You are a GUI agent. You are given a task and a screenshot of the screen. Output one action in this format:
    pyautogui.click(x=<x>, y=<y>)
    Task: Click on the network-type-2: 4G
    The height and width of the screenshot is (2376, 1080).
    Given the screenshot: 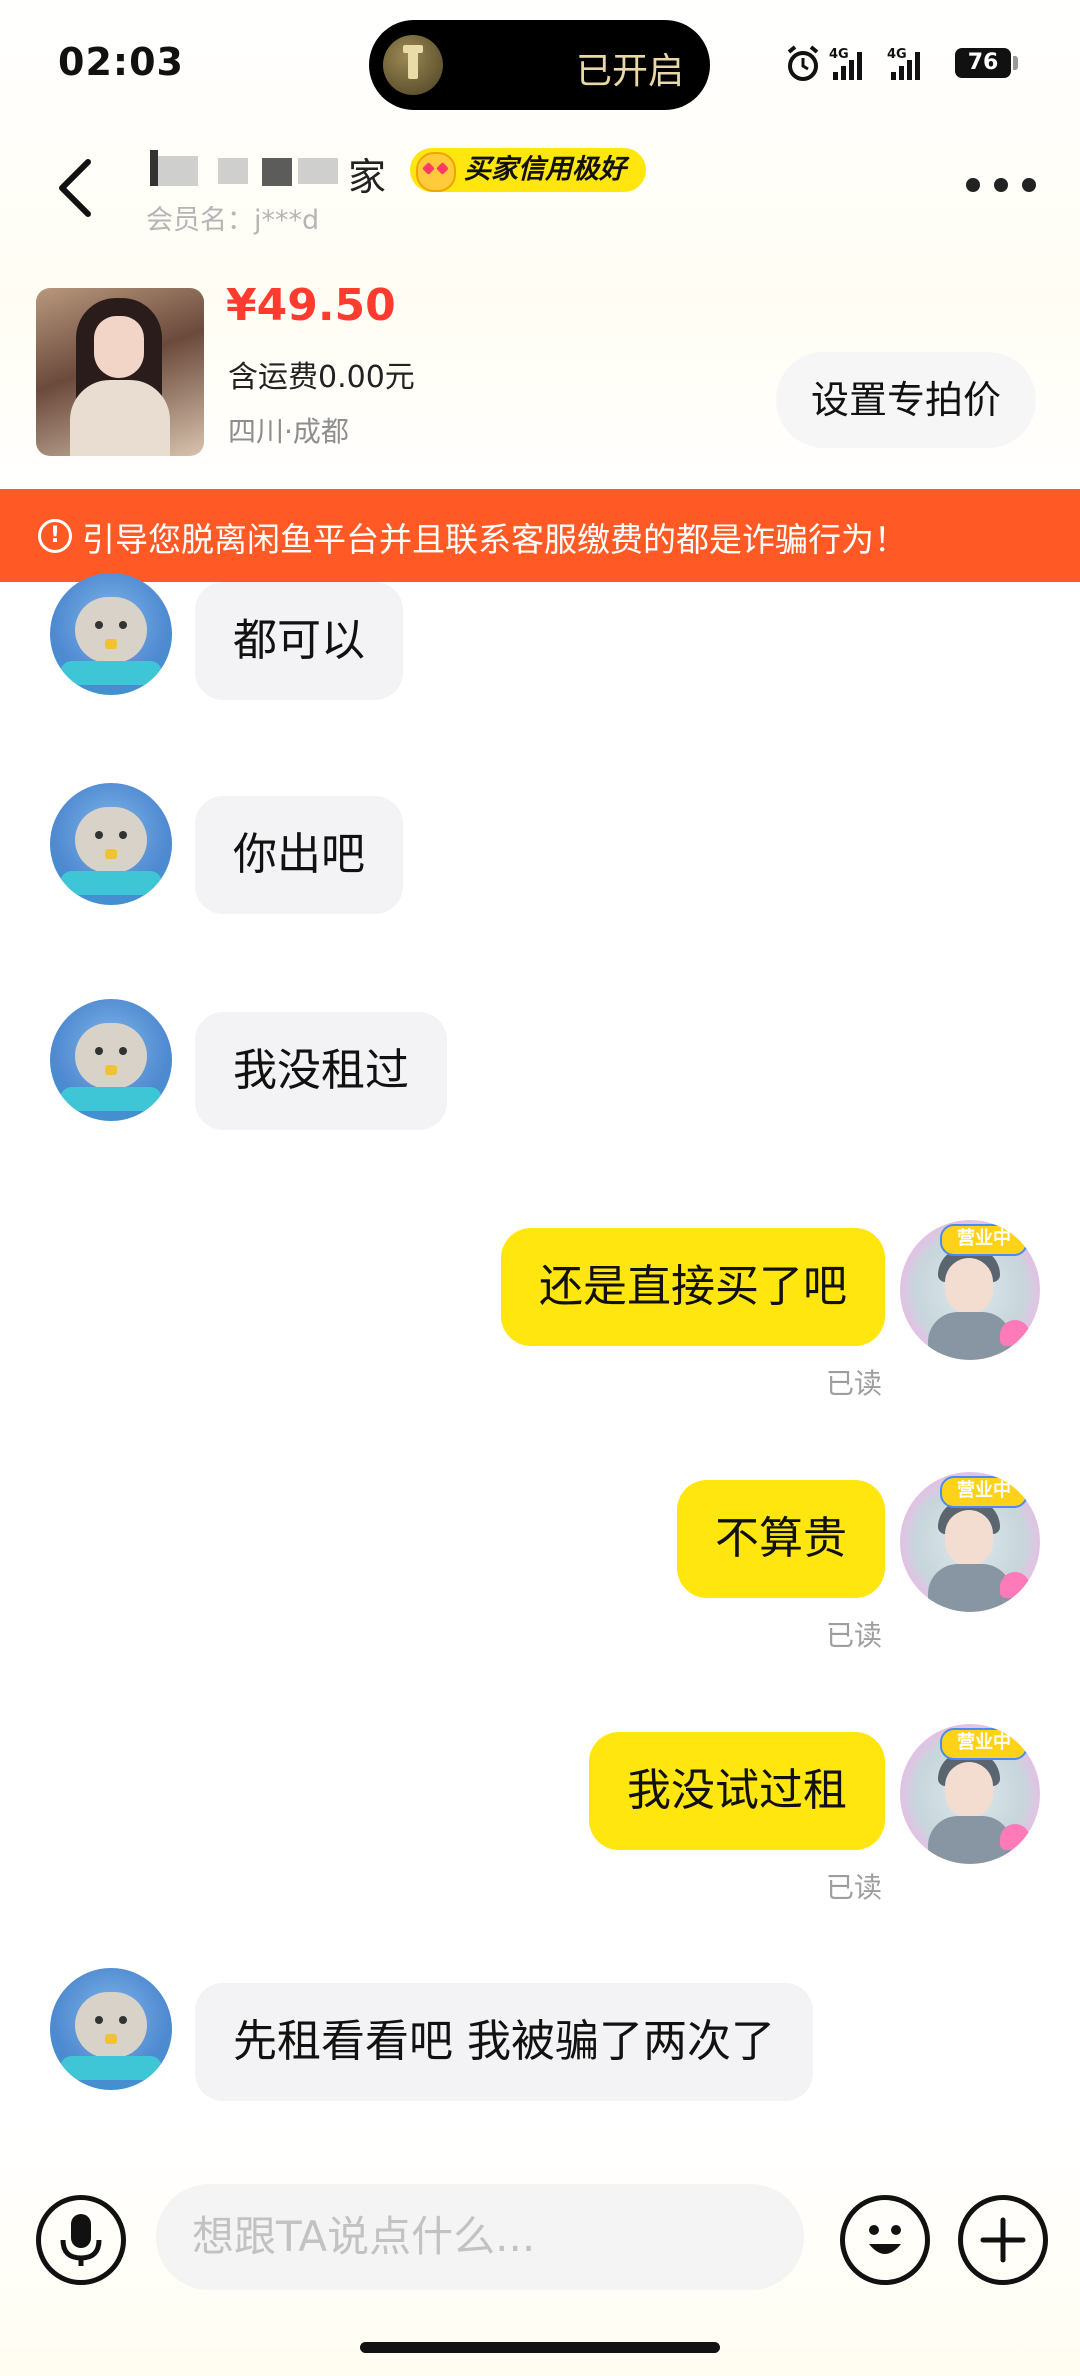 What is the action you would take?
    pyautogui.click(x=897, y=54)
    